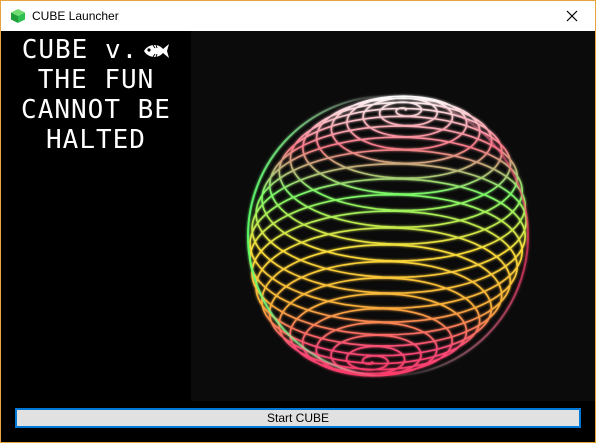  I want to click on title-bar: CUBE Launcher, so click(298, 16).